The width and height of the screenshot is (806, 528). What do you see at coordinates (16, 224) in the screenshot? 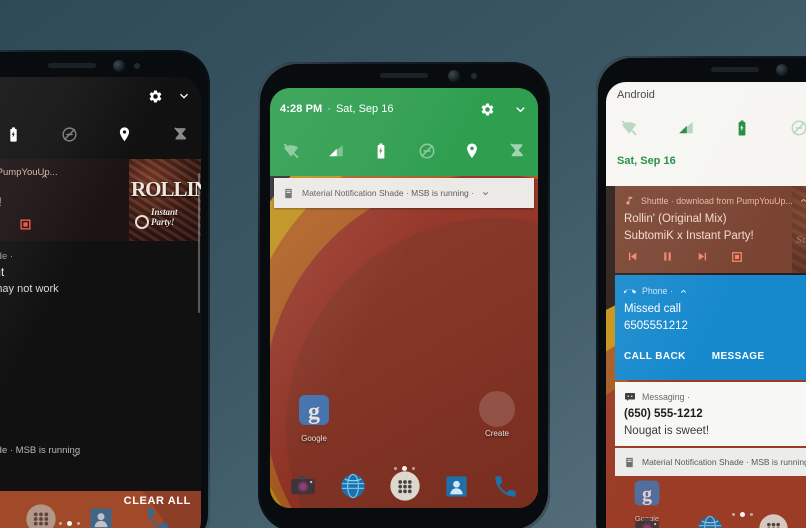
I see `media-buttons-left` at bounding box center [16, 224].